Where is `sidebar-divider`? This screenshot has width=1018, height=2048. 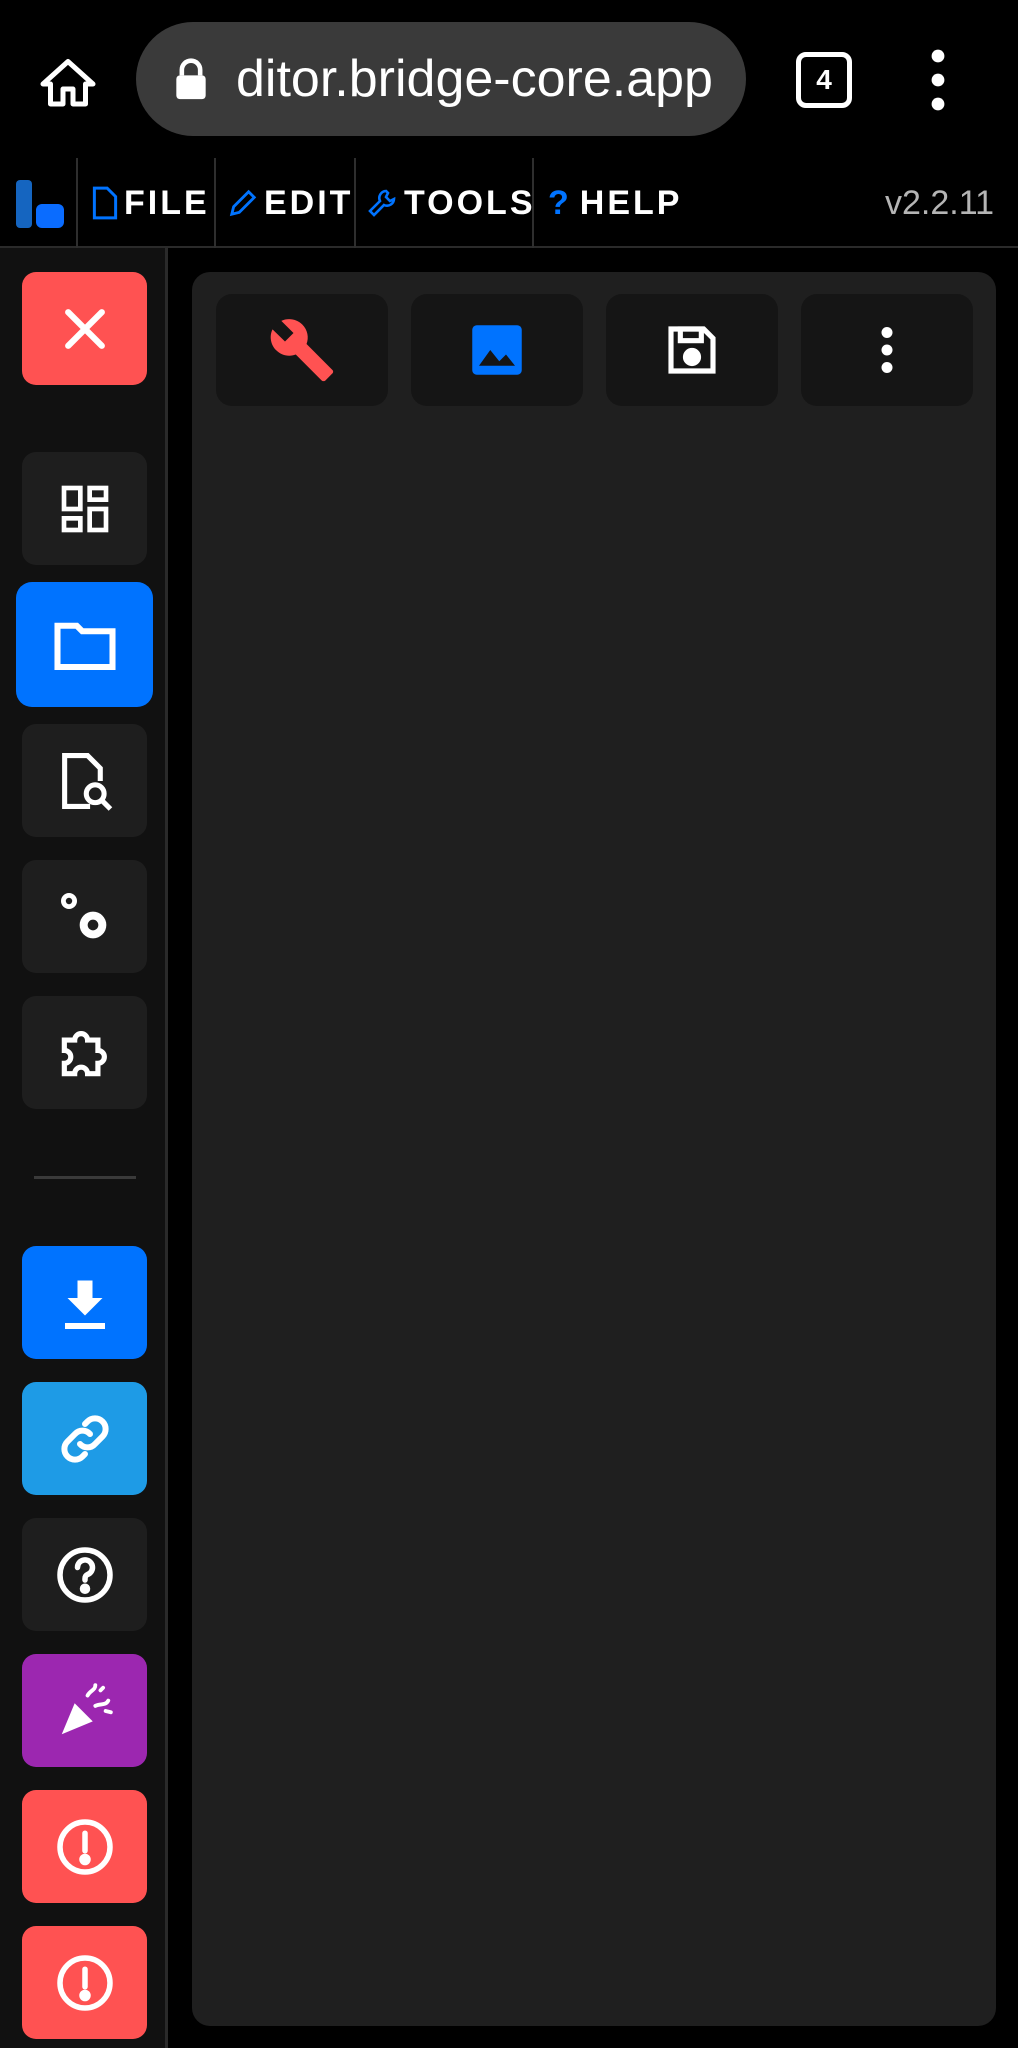
sidebar-divider is located at coordinates (85, 1177).